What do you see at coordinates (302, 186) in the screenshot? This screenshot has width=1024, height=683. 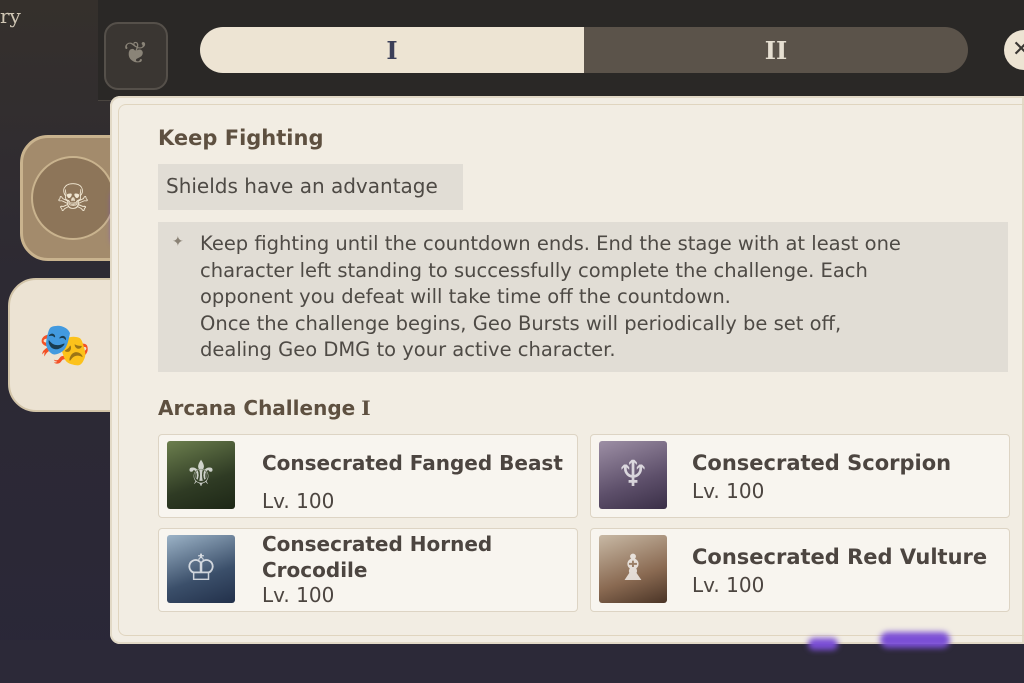 I see `stage-subtitle: Shields have an advantage` at bounding box center [302, 186].